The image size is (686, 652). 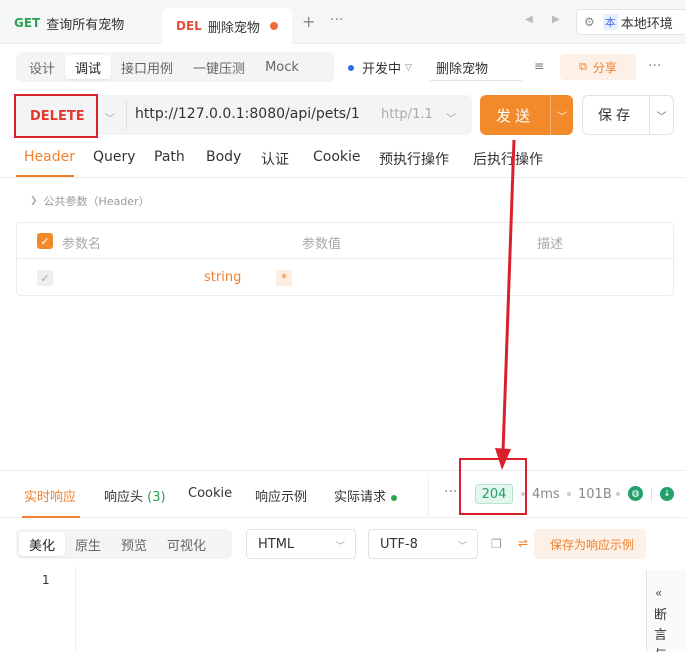 What do you see at coordinates (322, 244) in the screenshot?
I see `column-header-value: 参数值` at bounding box center [322, 244].